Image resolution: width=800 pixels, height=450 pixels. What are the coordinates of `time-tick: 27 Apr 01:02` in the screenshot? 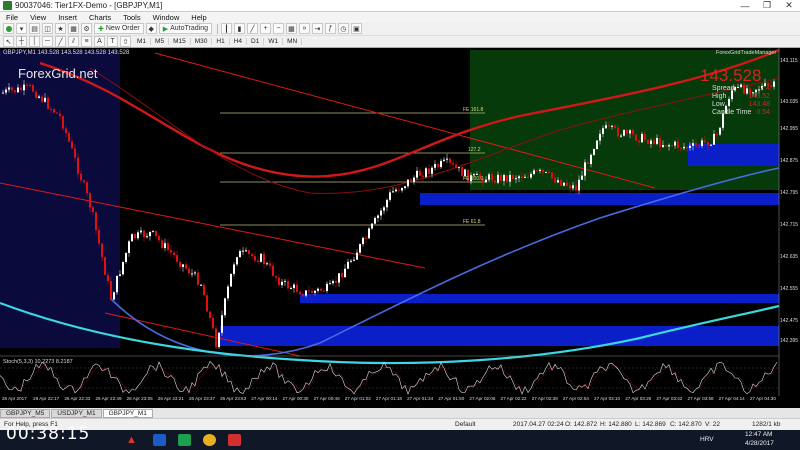 It's located at (357, 398).